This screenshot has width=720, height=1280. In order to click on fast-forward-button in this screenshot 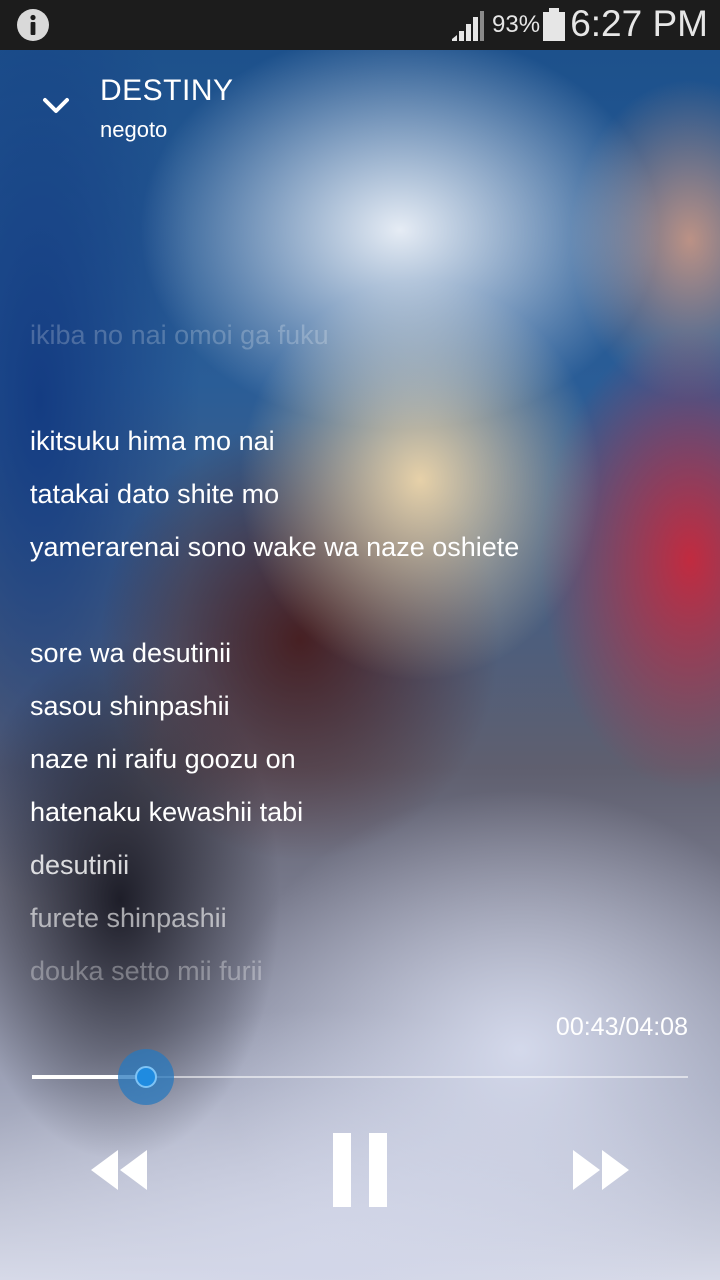, I will do `click(602, 1170)`.